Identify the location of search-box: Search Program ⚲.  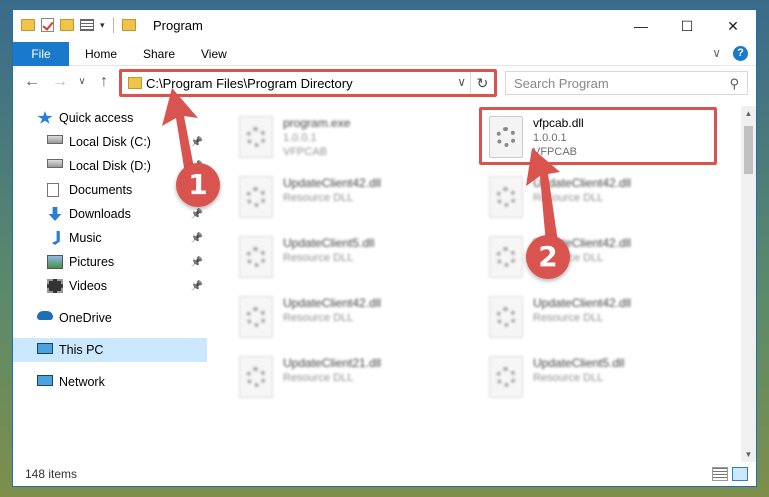
(626, 83).